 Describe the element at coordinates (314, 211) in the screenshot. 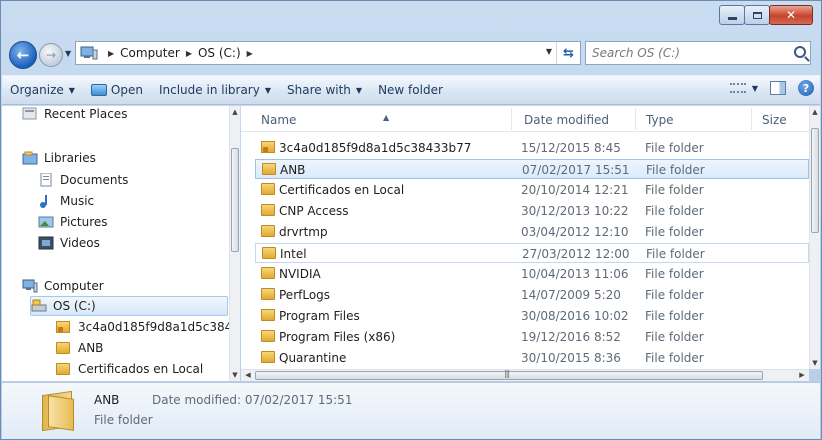

I see `file-name: CNP Access` at that location.